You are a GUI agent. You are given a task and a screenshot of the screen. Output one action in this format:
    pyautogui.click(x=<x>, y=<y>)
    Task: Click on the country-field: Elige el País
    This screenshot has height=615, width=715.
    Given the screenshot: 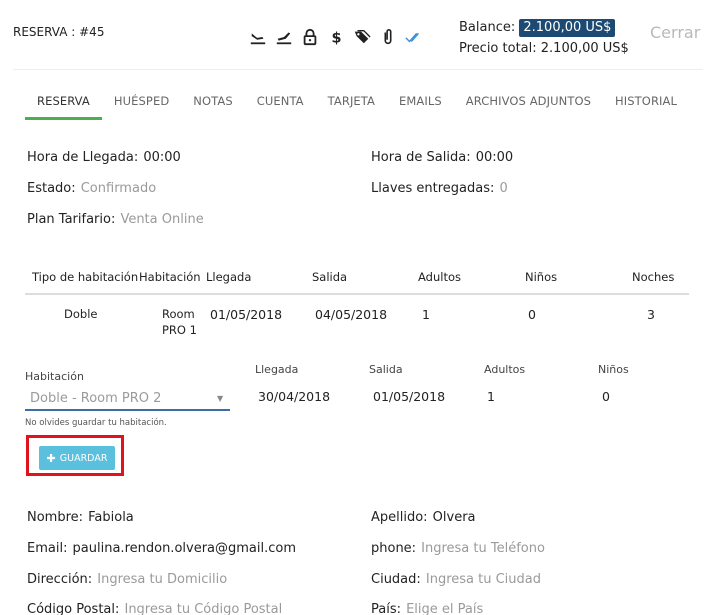 What is the action you would take?
    pyautogui.click(x=444, y=608)
    